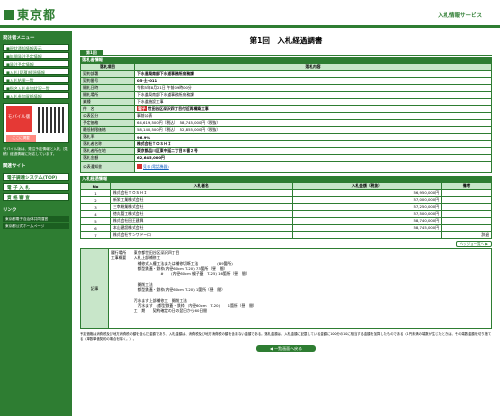 The height and width of the screenshot is (416, 500). I want to click on project-name: 世田谷区深沢四丁目付近再構築工事, so click(178, 109).